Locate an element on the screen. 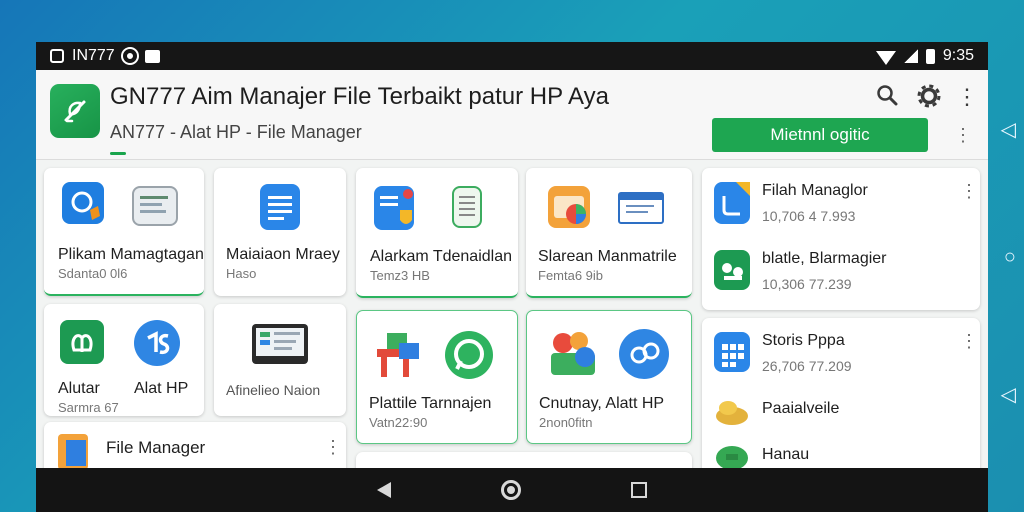  list-item-subtitle: 26,706 77.209 is located at coordinates (807, 366).